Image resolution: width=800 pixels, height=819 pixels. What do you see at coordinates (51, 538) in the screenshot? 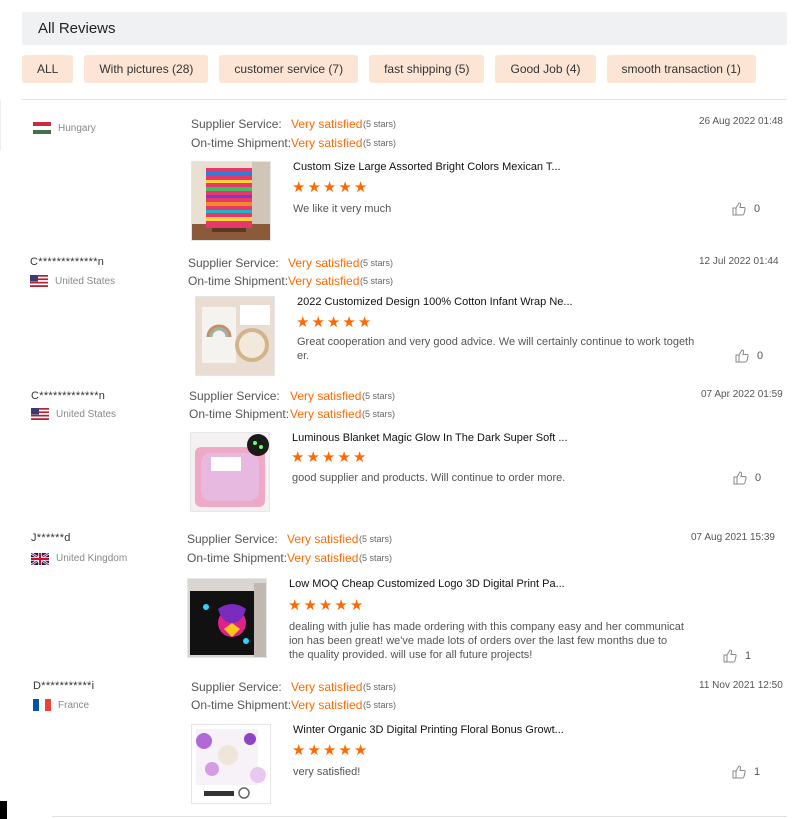
I see `reviewer-name: J******d` at bounding box center [51, 538].